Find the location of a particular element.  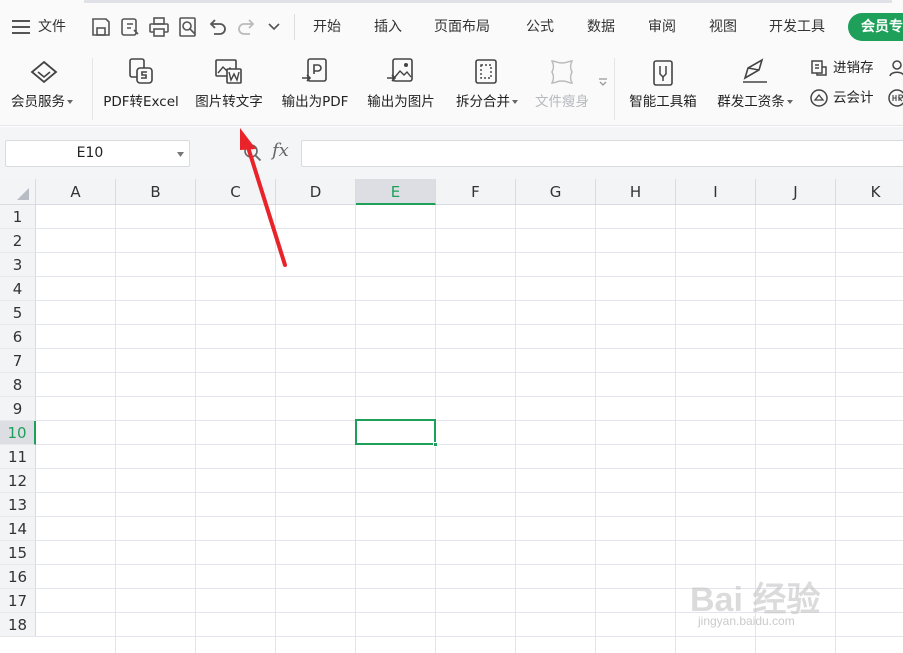

diamond-icon is located at coordinates (44, 72).